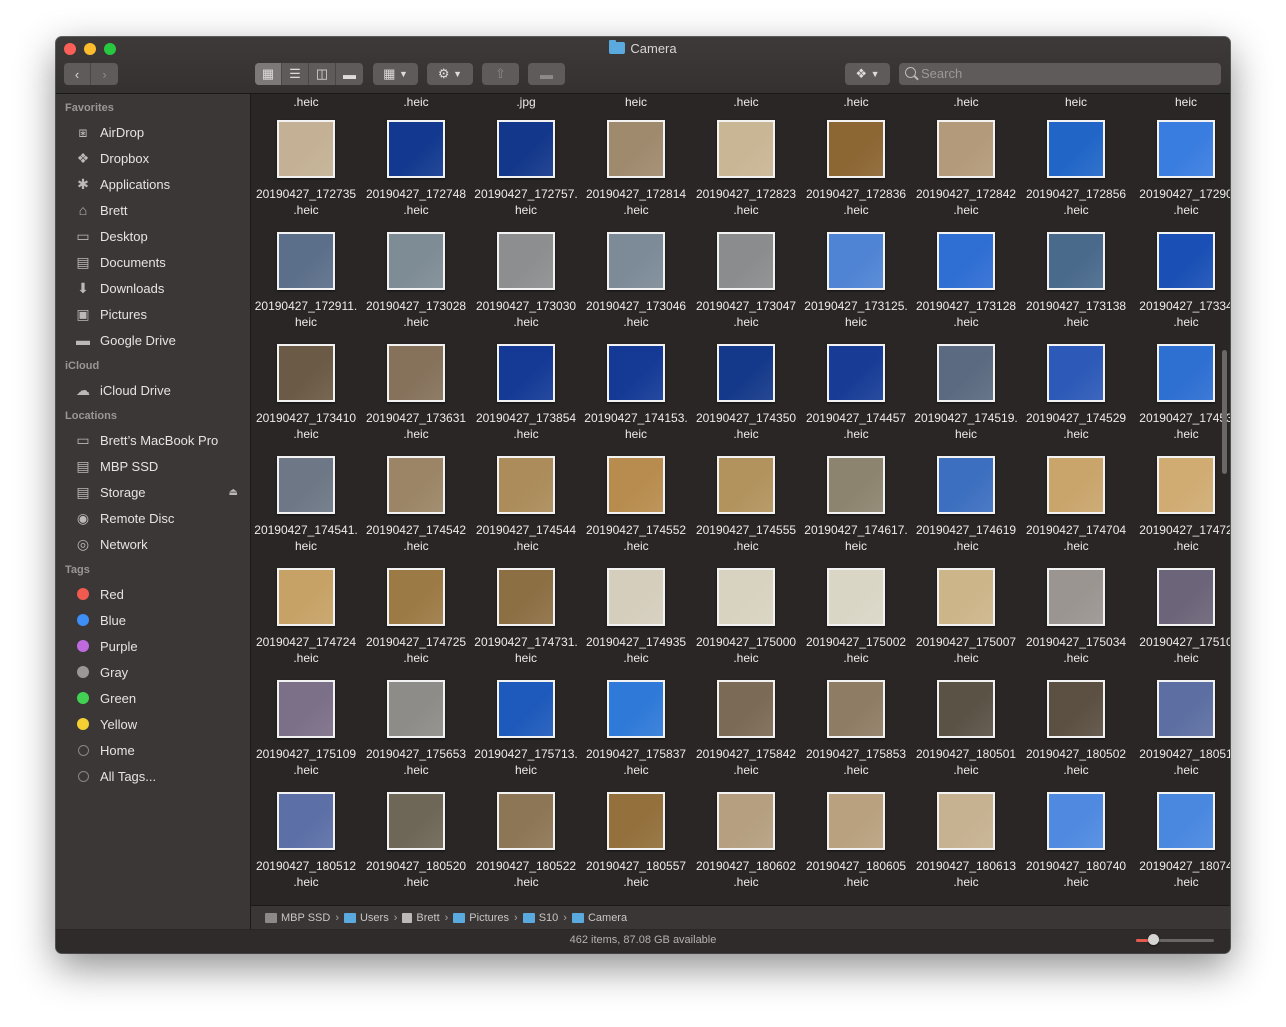  I want to click on file-item: 20190427_175853 .heic, so click(856, 728).